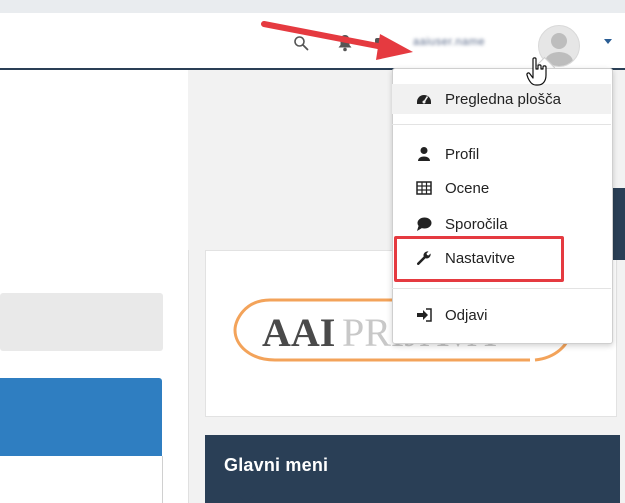 This screenshot has height=503, width=625. I want to click on menu-item-label: Ocene, so click(467, 188).